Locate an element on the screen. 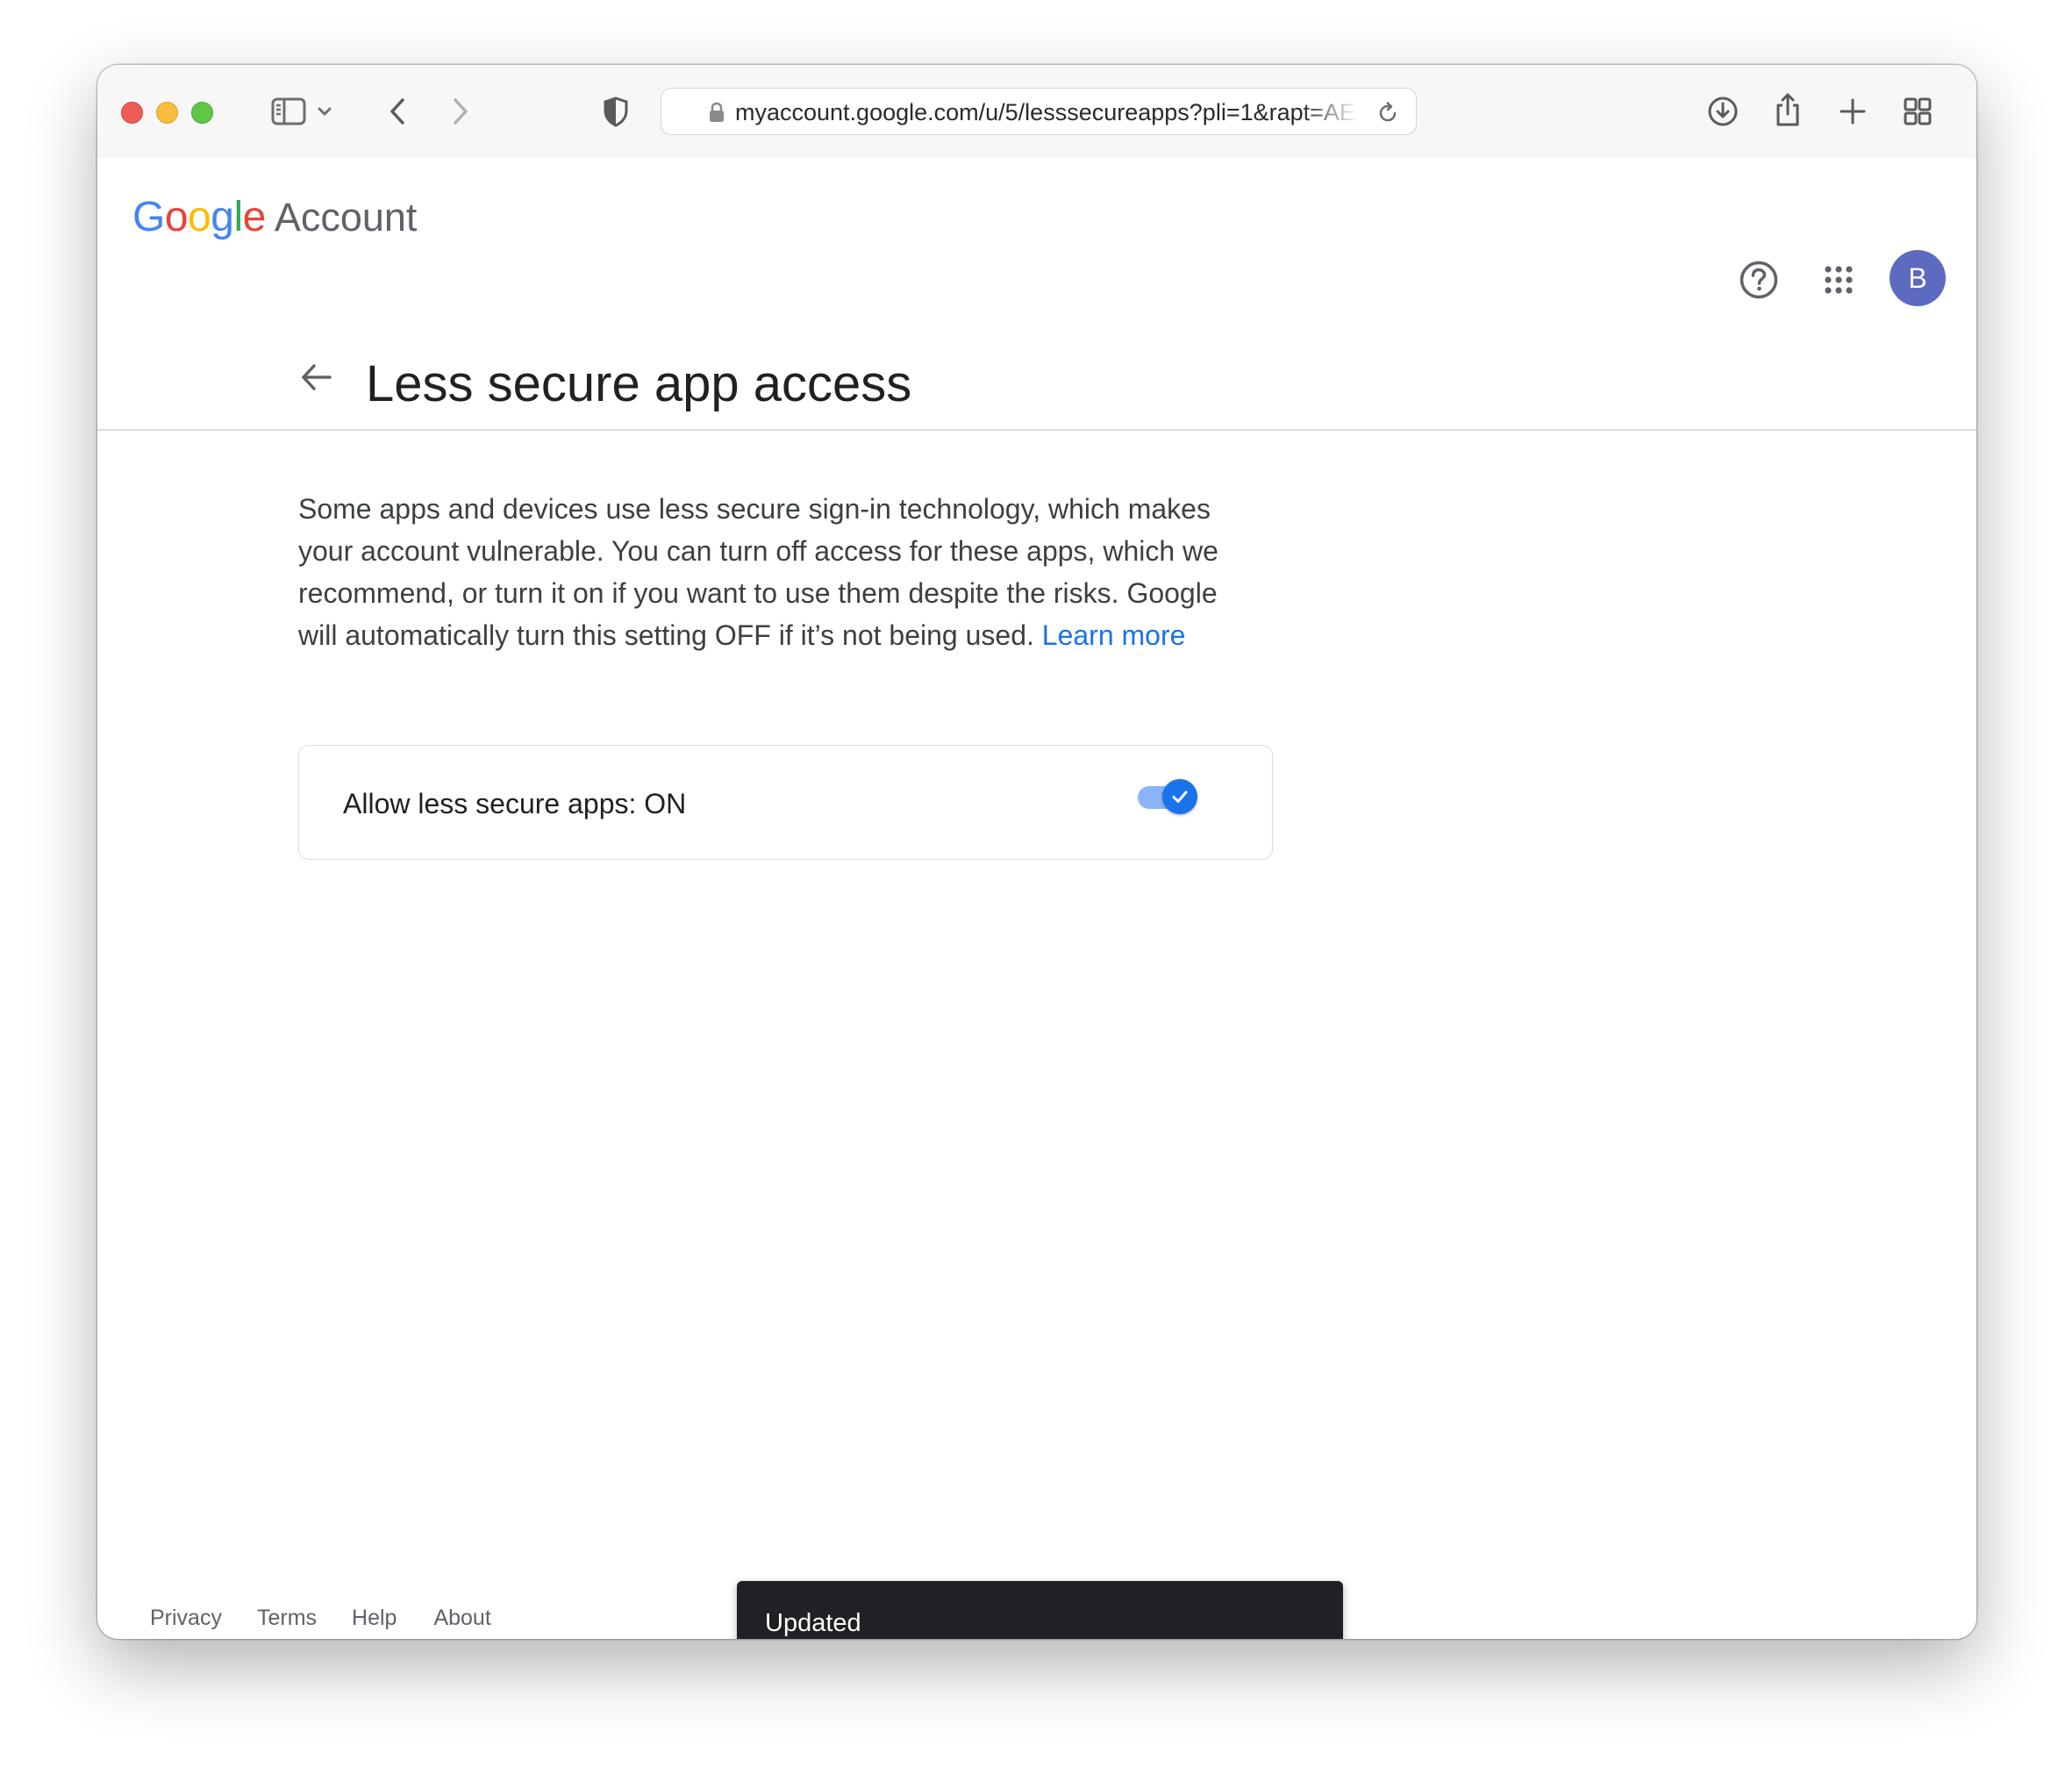 The width and height of the screenshot is (2072, 1767). logo-letter: l is located at coordinates (238, 217).